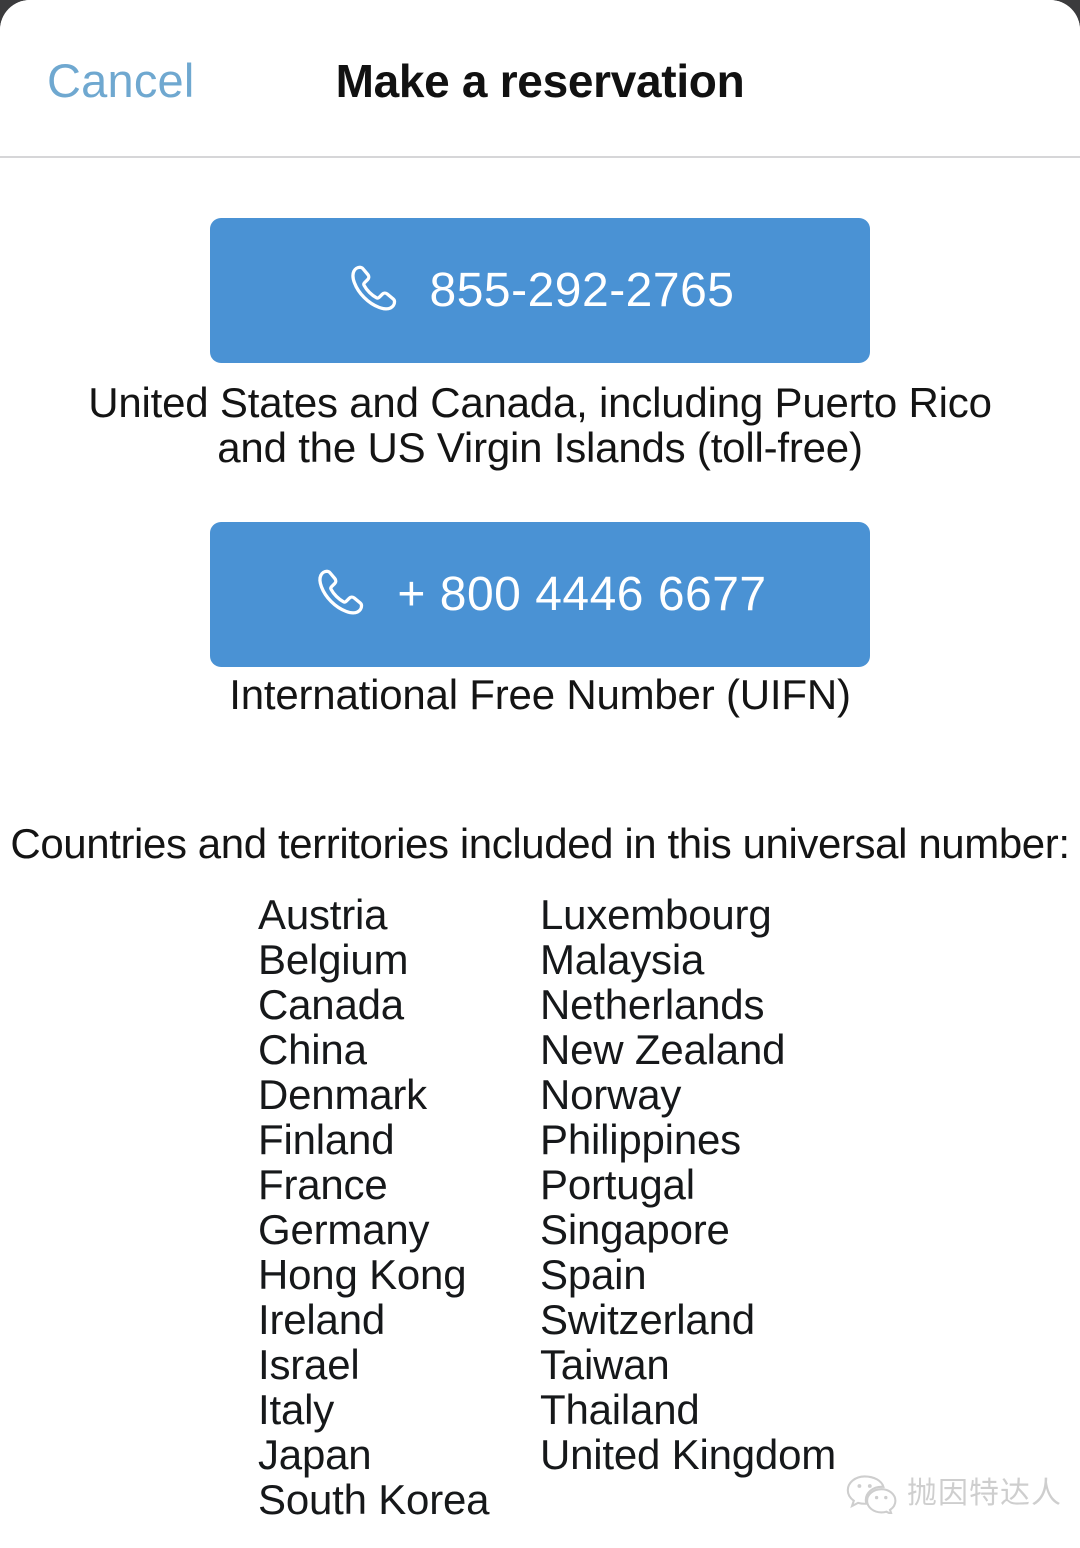 The width and height of the screenshot is (1080, 1548). Describe the element at coordinates (582, 290) in the screenshot. I see `call-number-domestic: 855-292-2765` at that location.